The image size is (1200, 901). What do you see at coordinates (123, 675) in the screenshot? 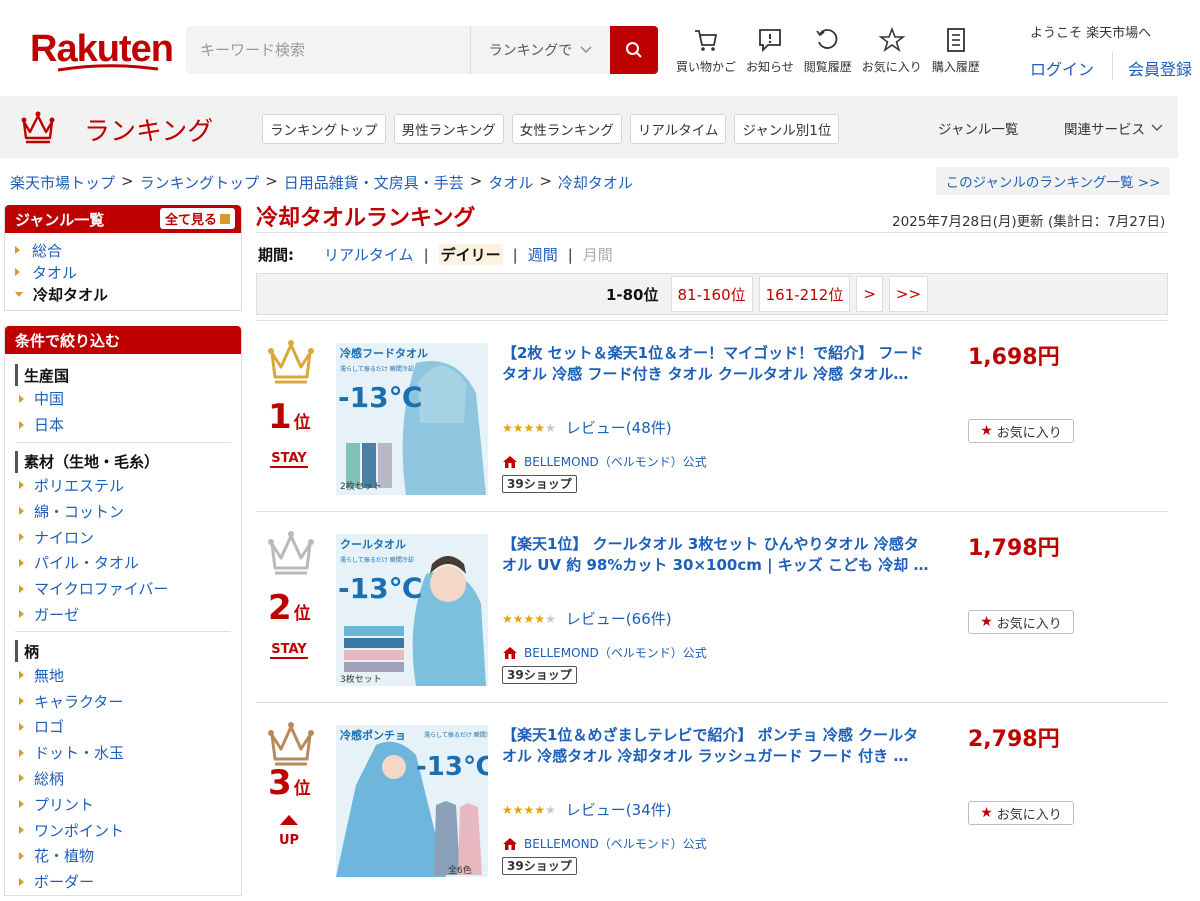
I see `filter-item: 無地` at bounding box center [123, 675].